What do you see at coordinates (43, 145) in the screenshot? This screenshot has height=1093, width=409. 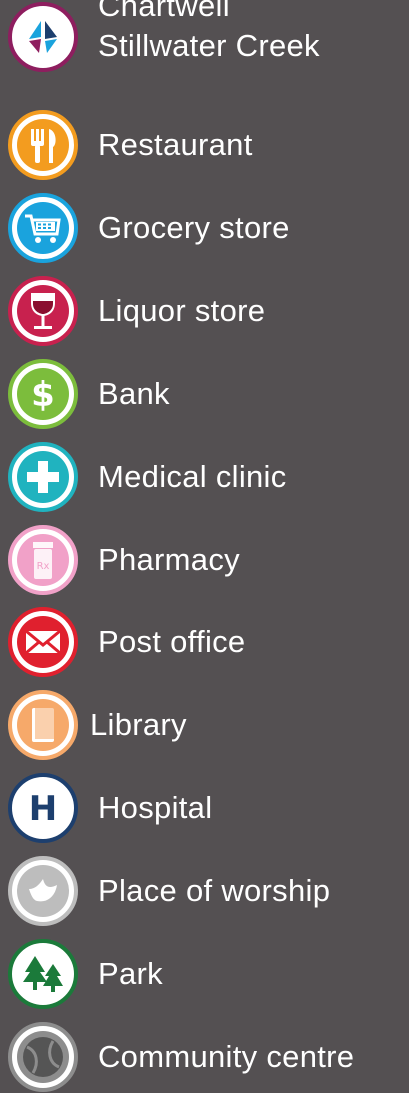 I see `fork-knife-icon` at bounding box center [43, 145].